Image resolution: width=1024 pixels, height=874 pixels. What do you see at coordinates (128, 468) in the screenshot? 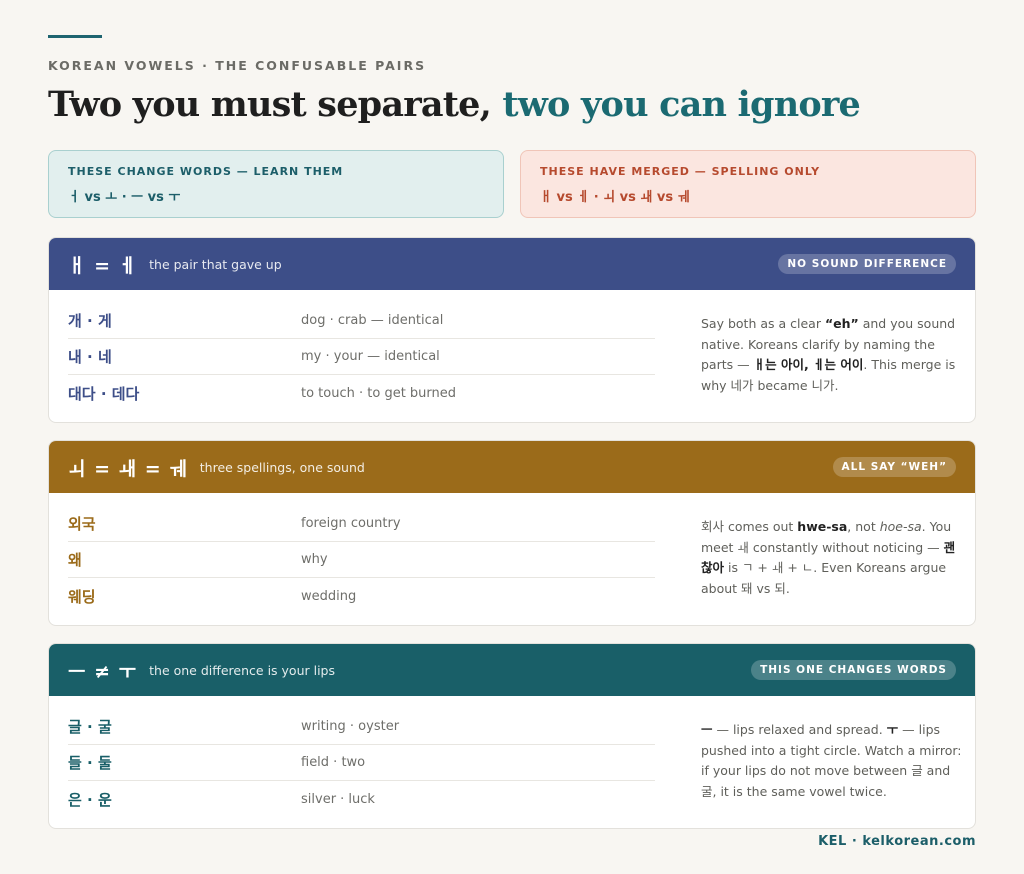
I see `card-glyphs: ㅚ = ㅙ = ㅞ` at bounding box center [128, 468].